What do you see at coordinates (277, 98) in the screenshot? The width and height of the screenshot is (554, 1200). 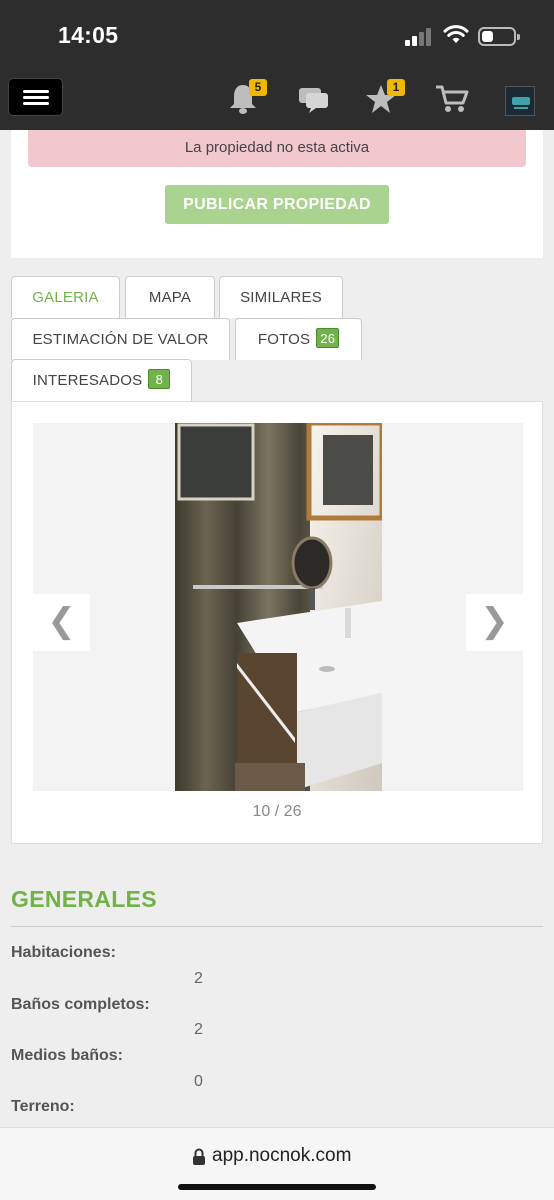 I see `top-navbar: 5 1` at bounding box center [277, 98].